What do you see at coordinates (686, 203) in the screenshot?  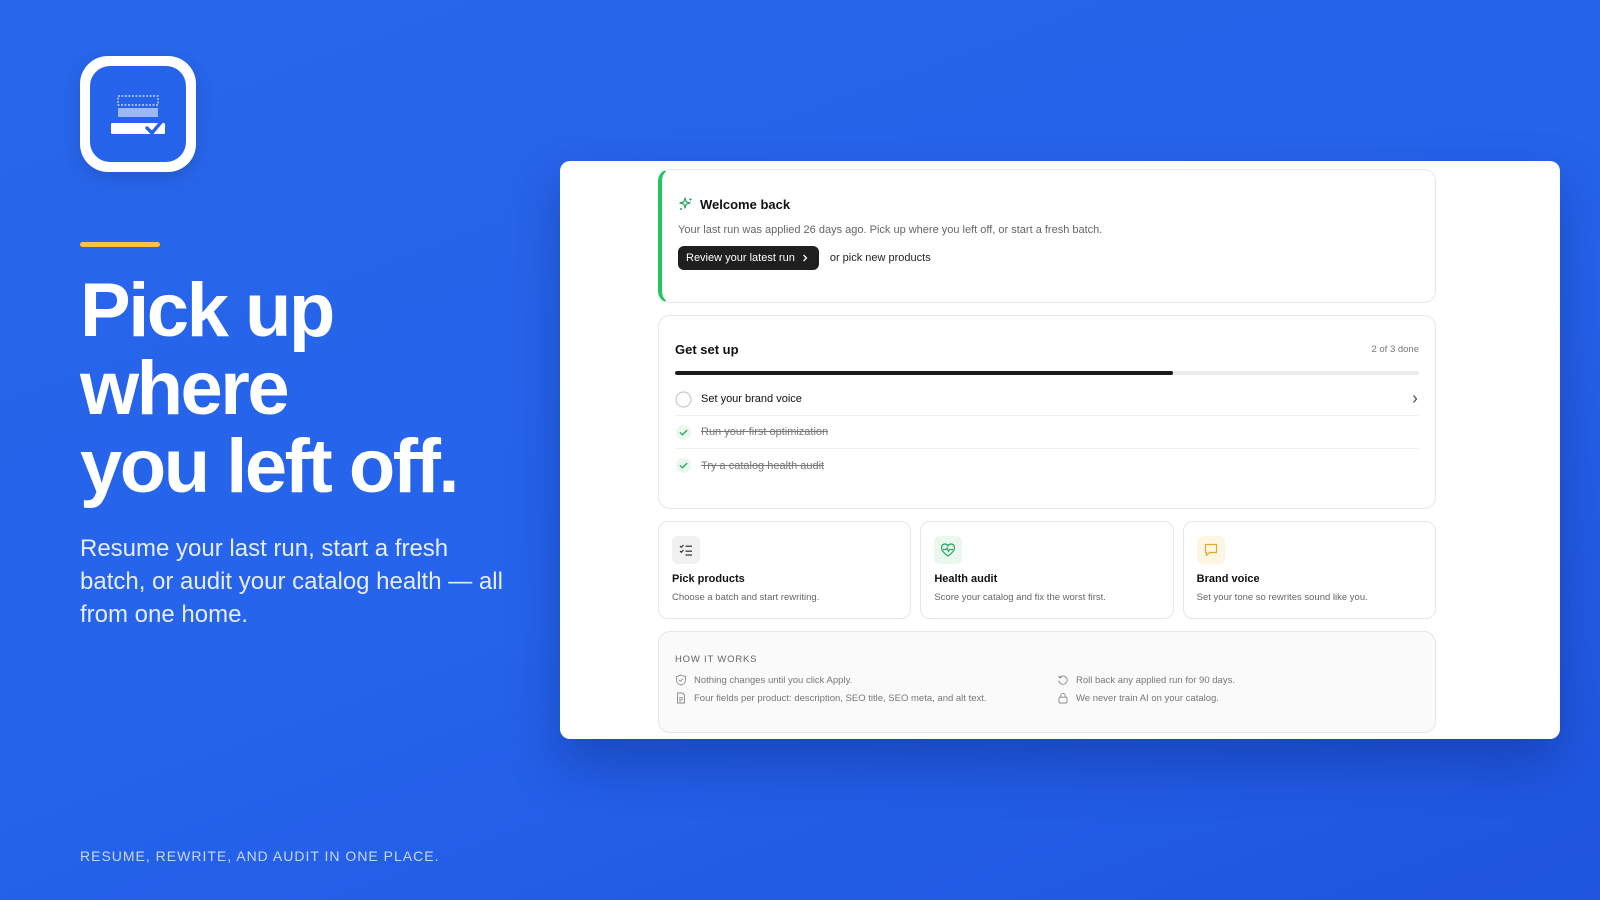 I see `sparkle-icon` at bounding box center [686, 203].